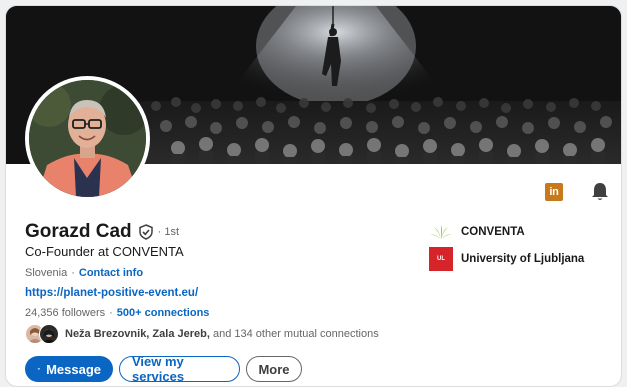  Describe the element at coordinates (523, 259) in the screenshot. I see `org-name: University of Ljubljana` at that location.